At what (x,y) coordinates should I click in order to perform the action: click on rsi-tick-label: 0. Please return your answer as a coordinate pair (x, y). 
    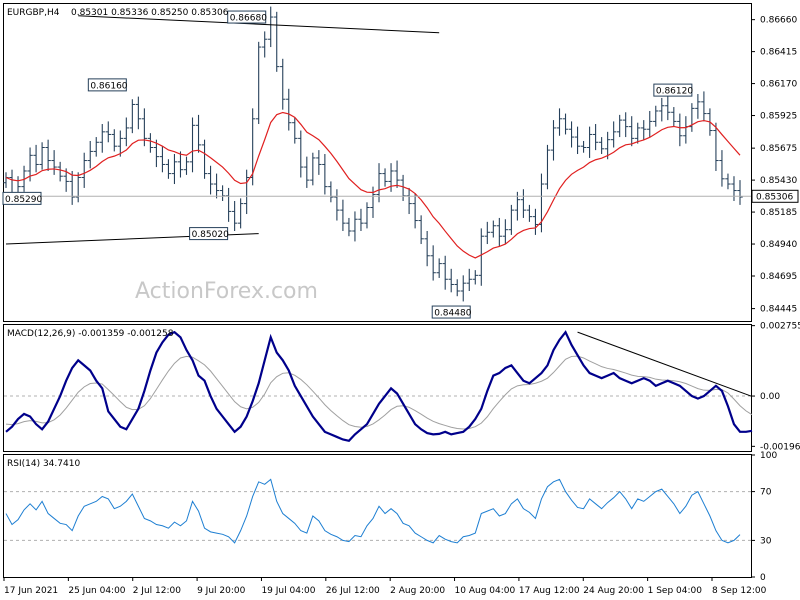
    Looking at the image, I should click on (763, 578).